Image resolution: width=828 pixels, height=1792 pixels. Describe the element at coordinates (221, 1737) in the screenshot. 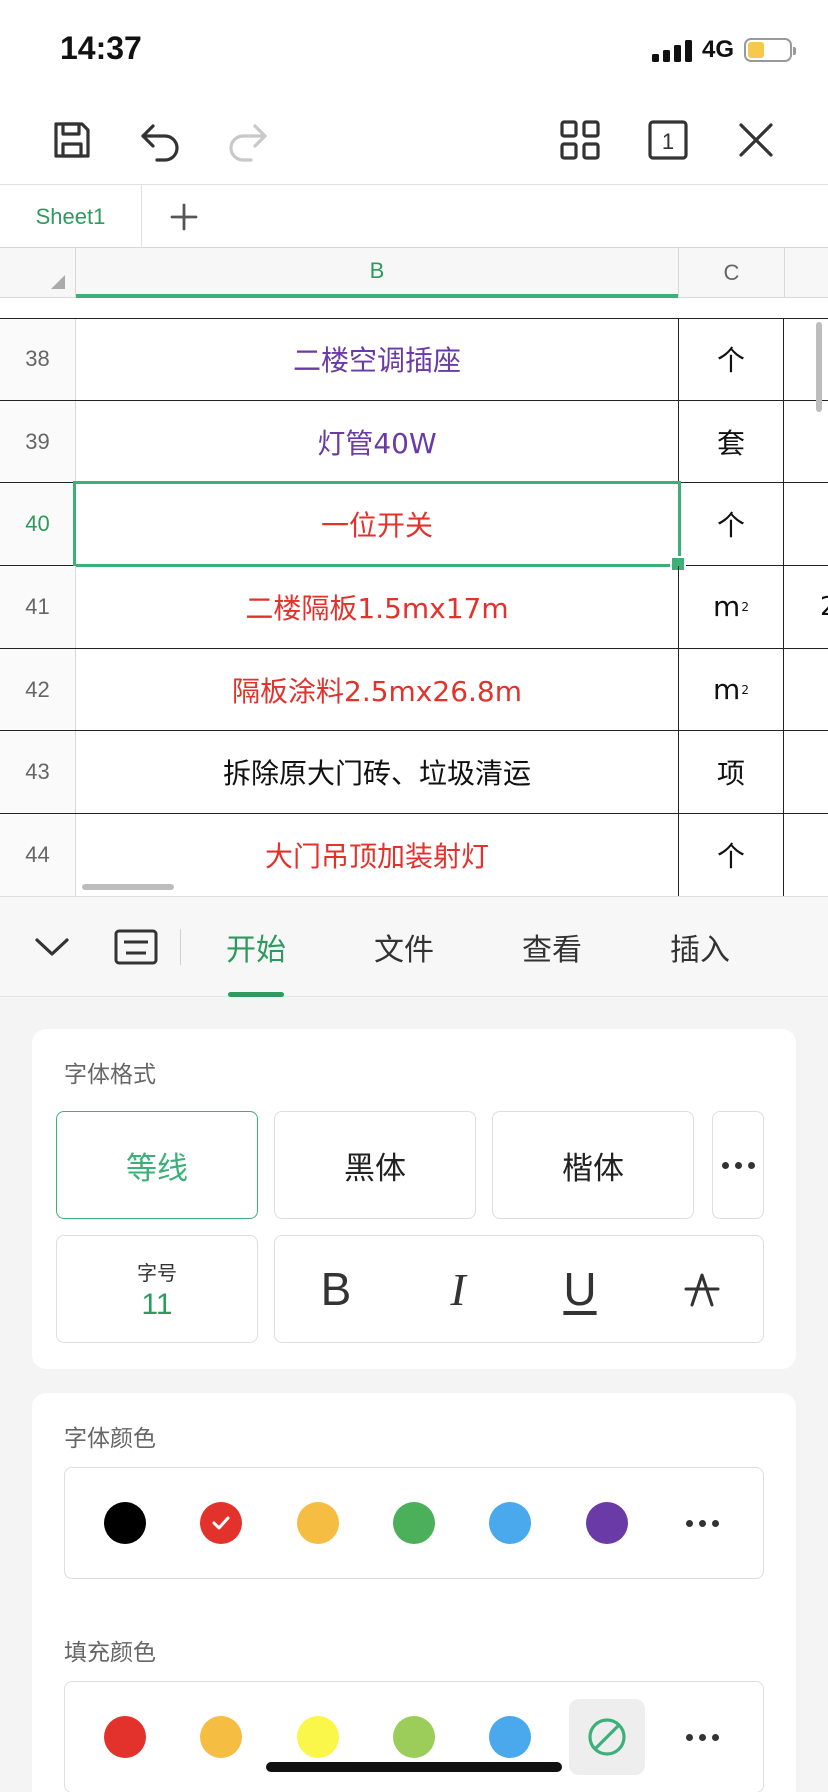

I see `fill-color-orange` at that location.